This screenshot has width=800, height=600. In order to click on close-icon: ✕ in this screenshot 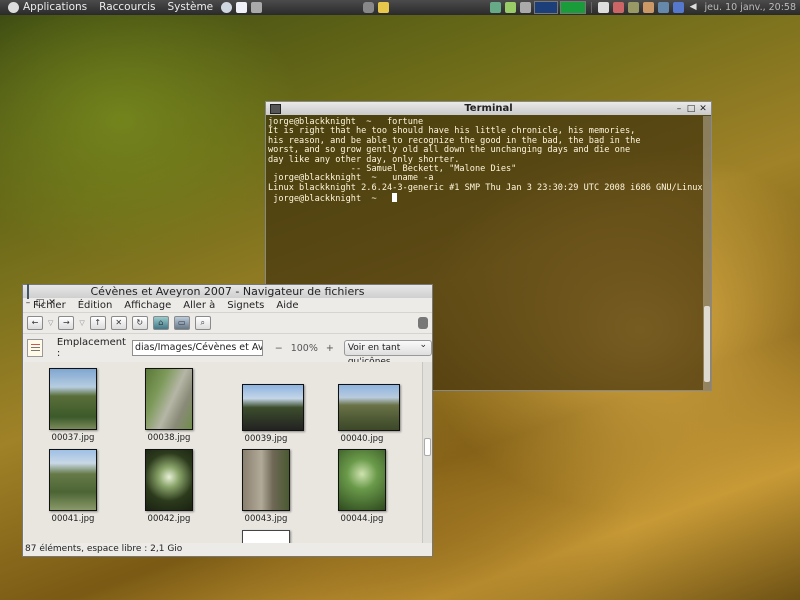, I will do `click(703, 109)`.